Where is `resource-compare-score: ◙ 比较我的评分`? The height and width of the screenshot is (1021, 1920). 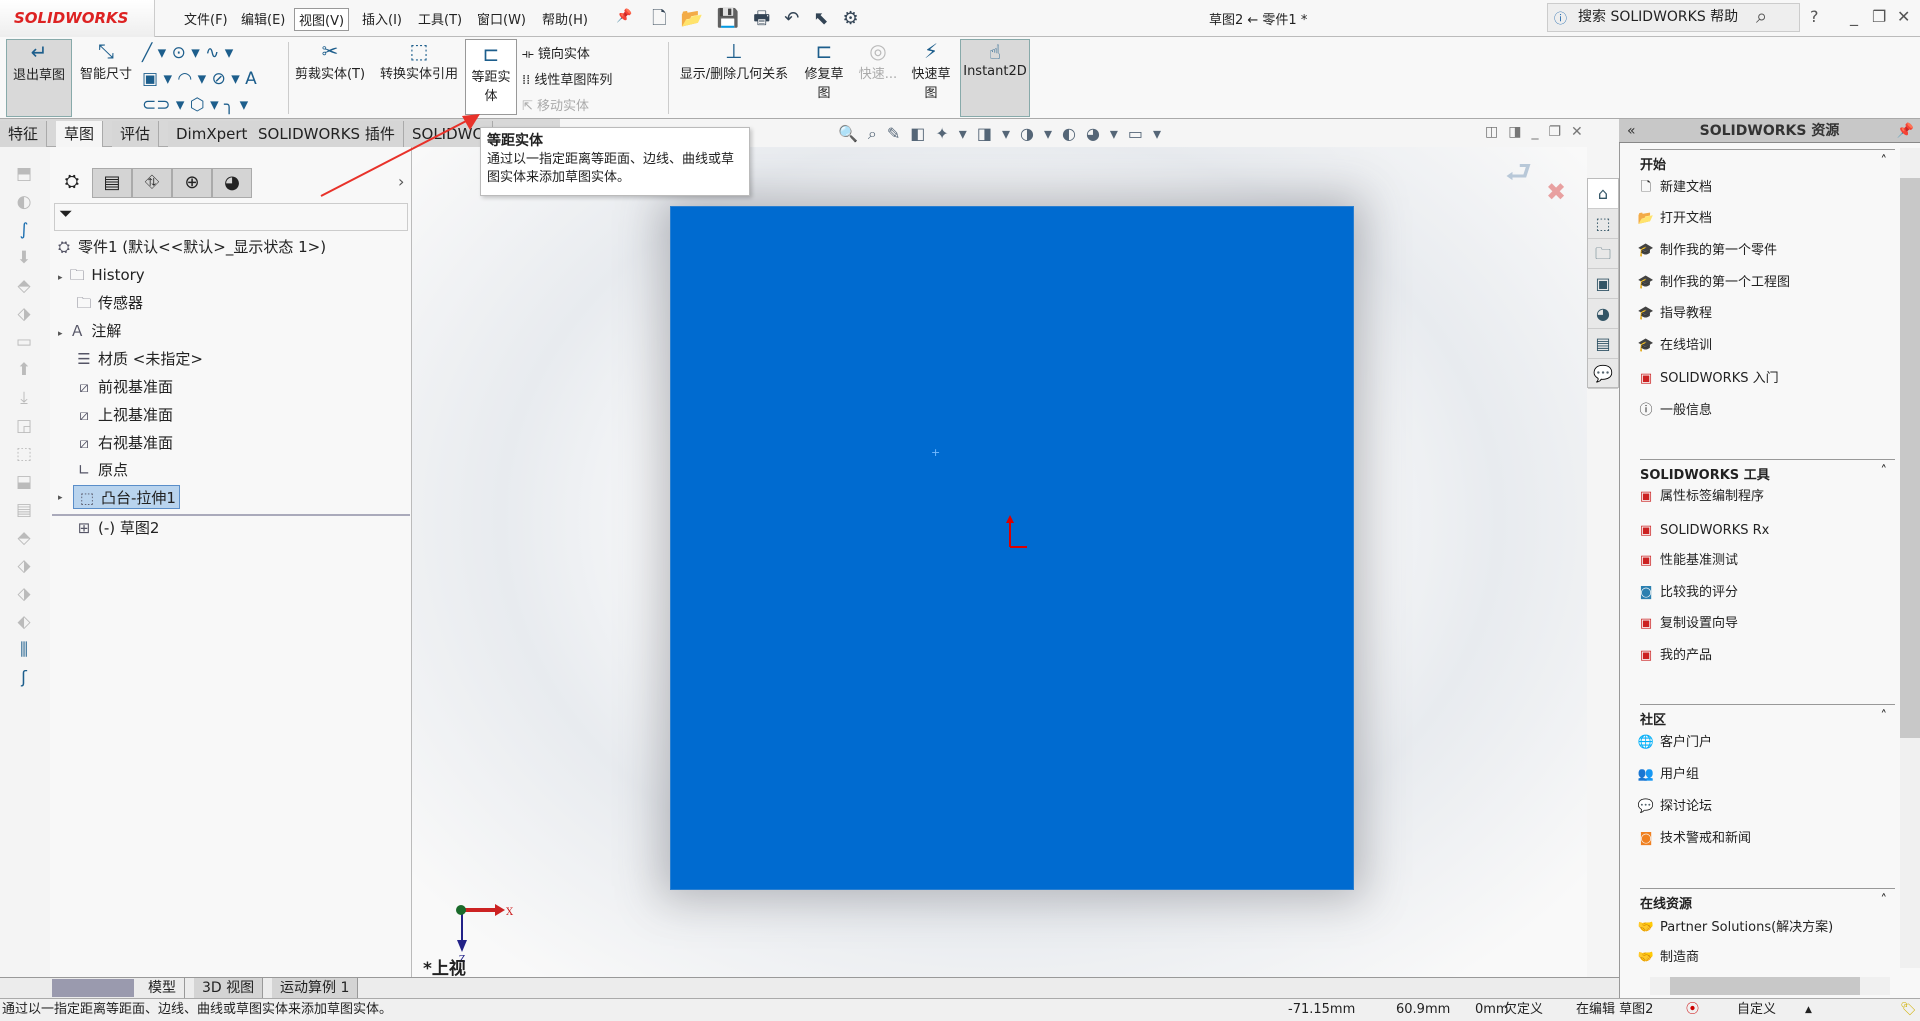 resource-compare-score: ◙ 比较我的评分 is located at coordinates (1687, 593).